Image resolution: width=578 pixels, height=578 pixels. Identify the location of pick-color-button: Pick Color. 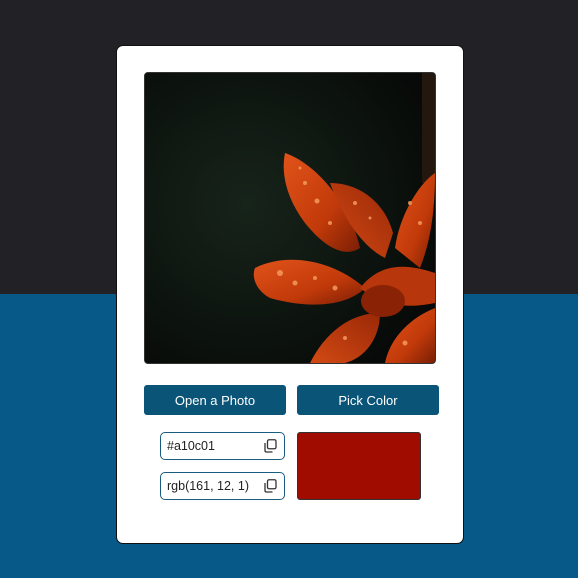
(368, 400).